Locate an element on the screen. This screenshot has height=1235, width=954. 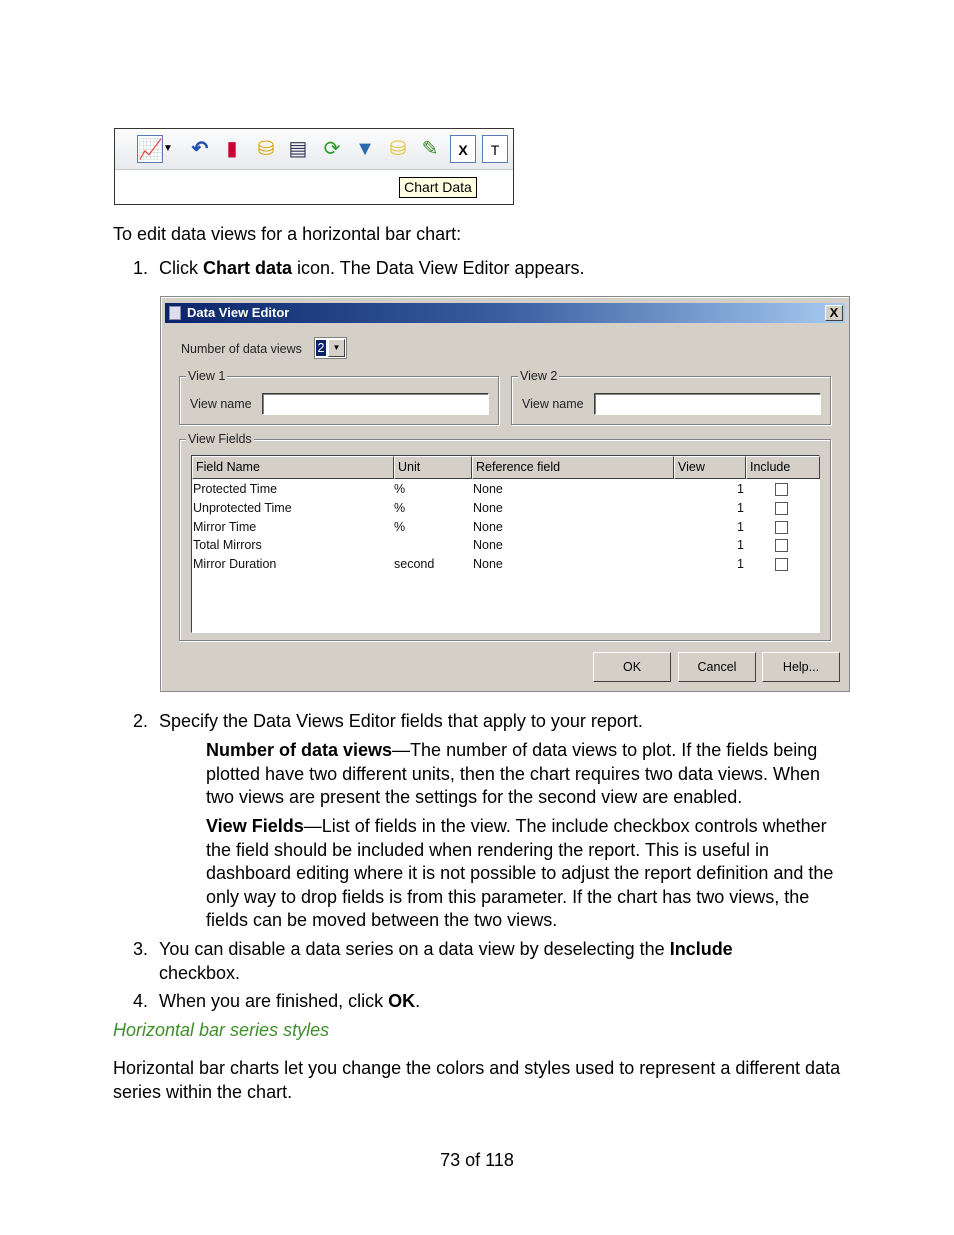
step-3-number: 3. is located at coordinates (141, 949).